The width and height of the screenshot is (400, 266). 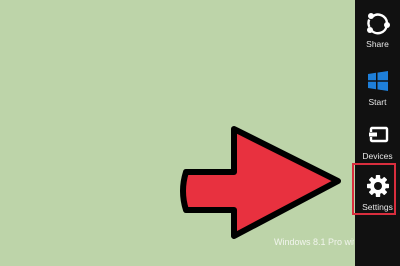 What do you see at coordinates (377, 44) in the screenshot?
I see `charm-share-label: Share` at bounding box center [377, 44].